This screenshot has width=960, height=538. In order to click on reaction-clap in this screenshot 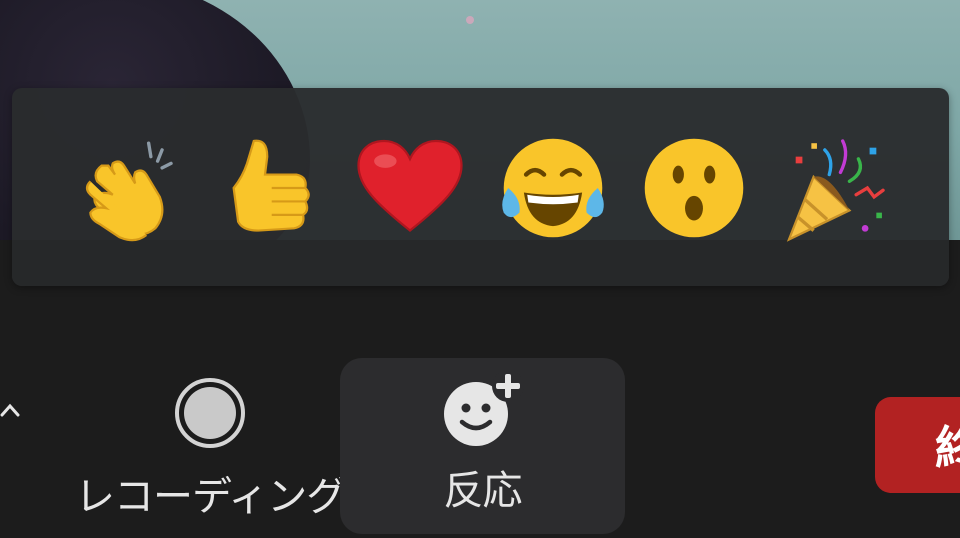, I will do `click(124, 188)`.